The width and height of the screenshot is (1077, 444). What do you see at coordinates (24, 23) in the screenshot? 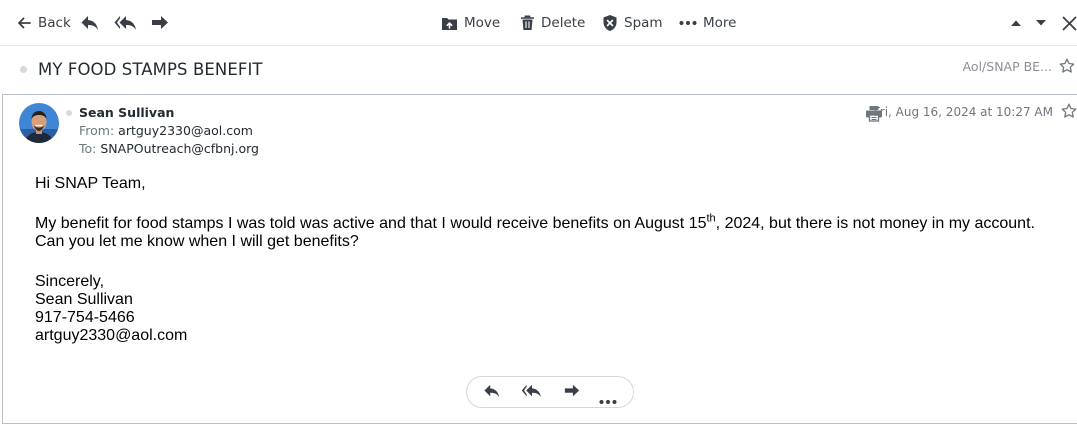
I see `arrow-left-icon` at bounding box center [24, 23].